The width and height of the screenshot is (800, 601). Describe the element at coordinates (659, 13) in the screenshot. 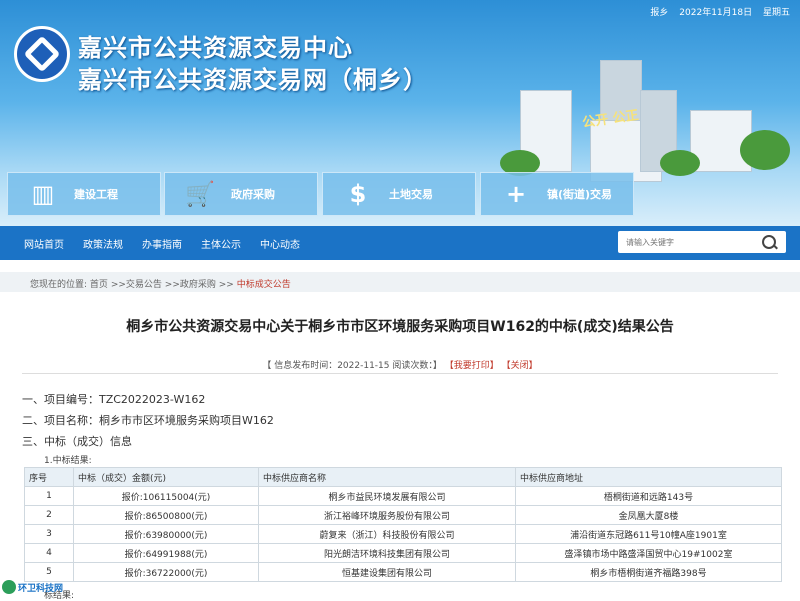

I see `home-link: 报乡` at that location.